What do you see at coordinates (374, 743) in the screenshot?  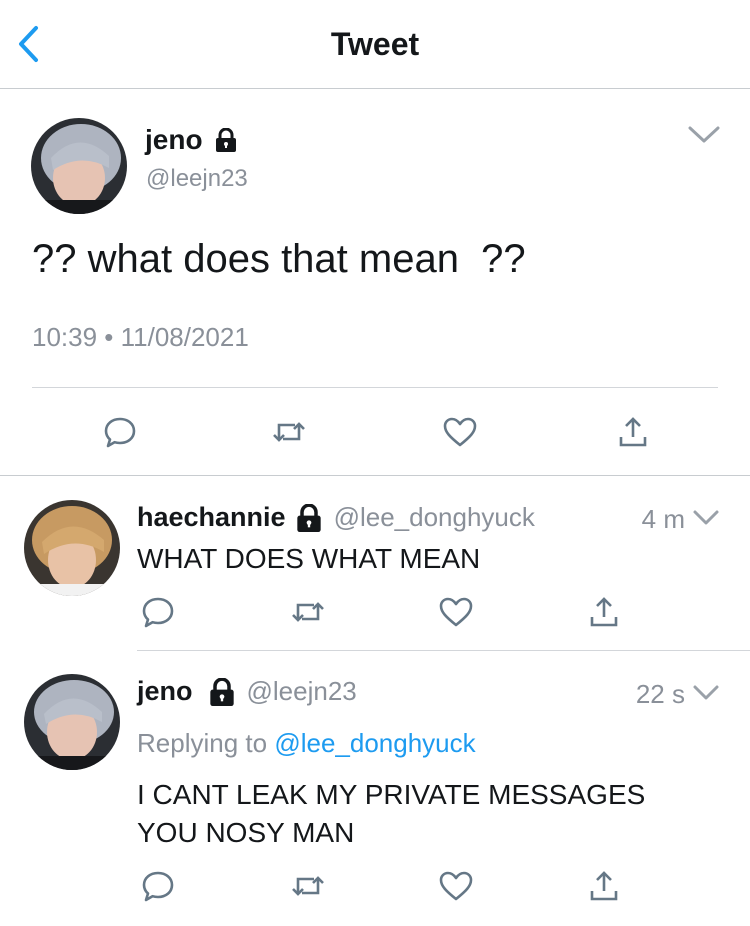 I see `mention-link: @lee_donghyuck` at bounding box center [374, 743].